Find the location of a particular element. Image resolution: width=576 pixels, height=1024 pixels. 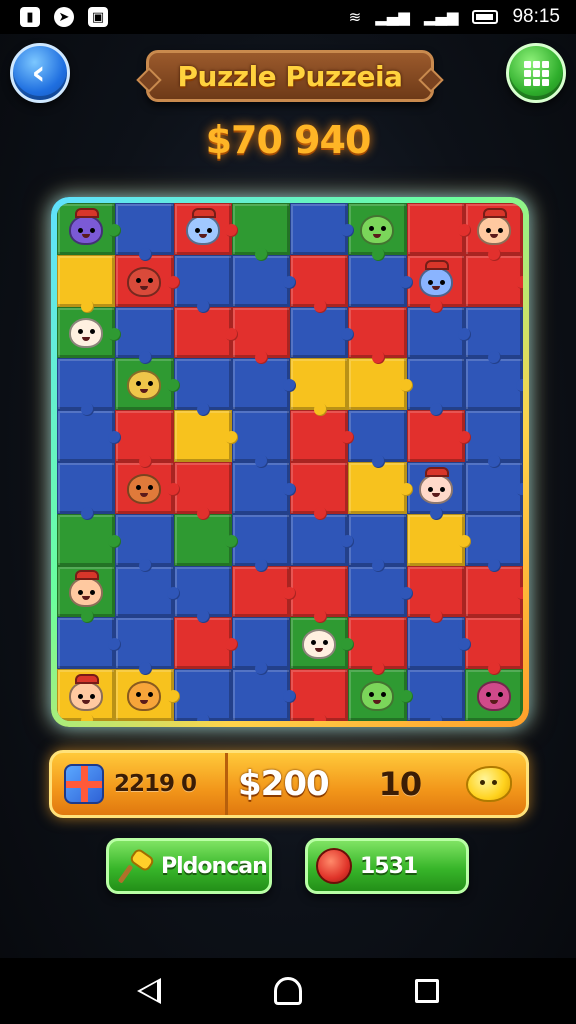

hammer-button: Pldoncan is located at coordinates (189, 866).